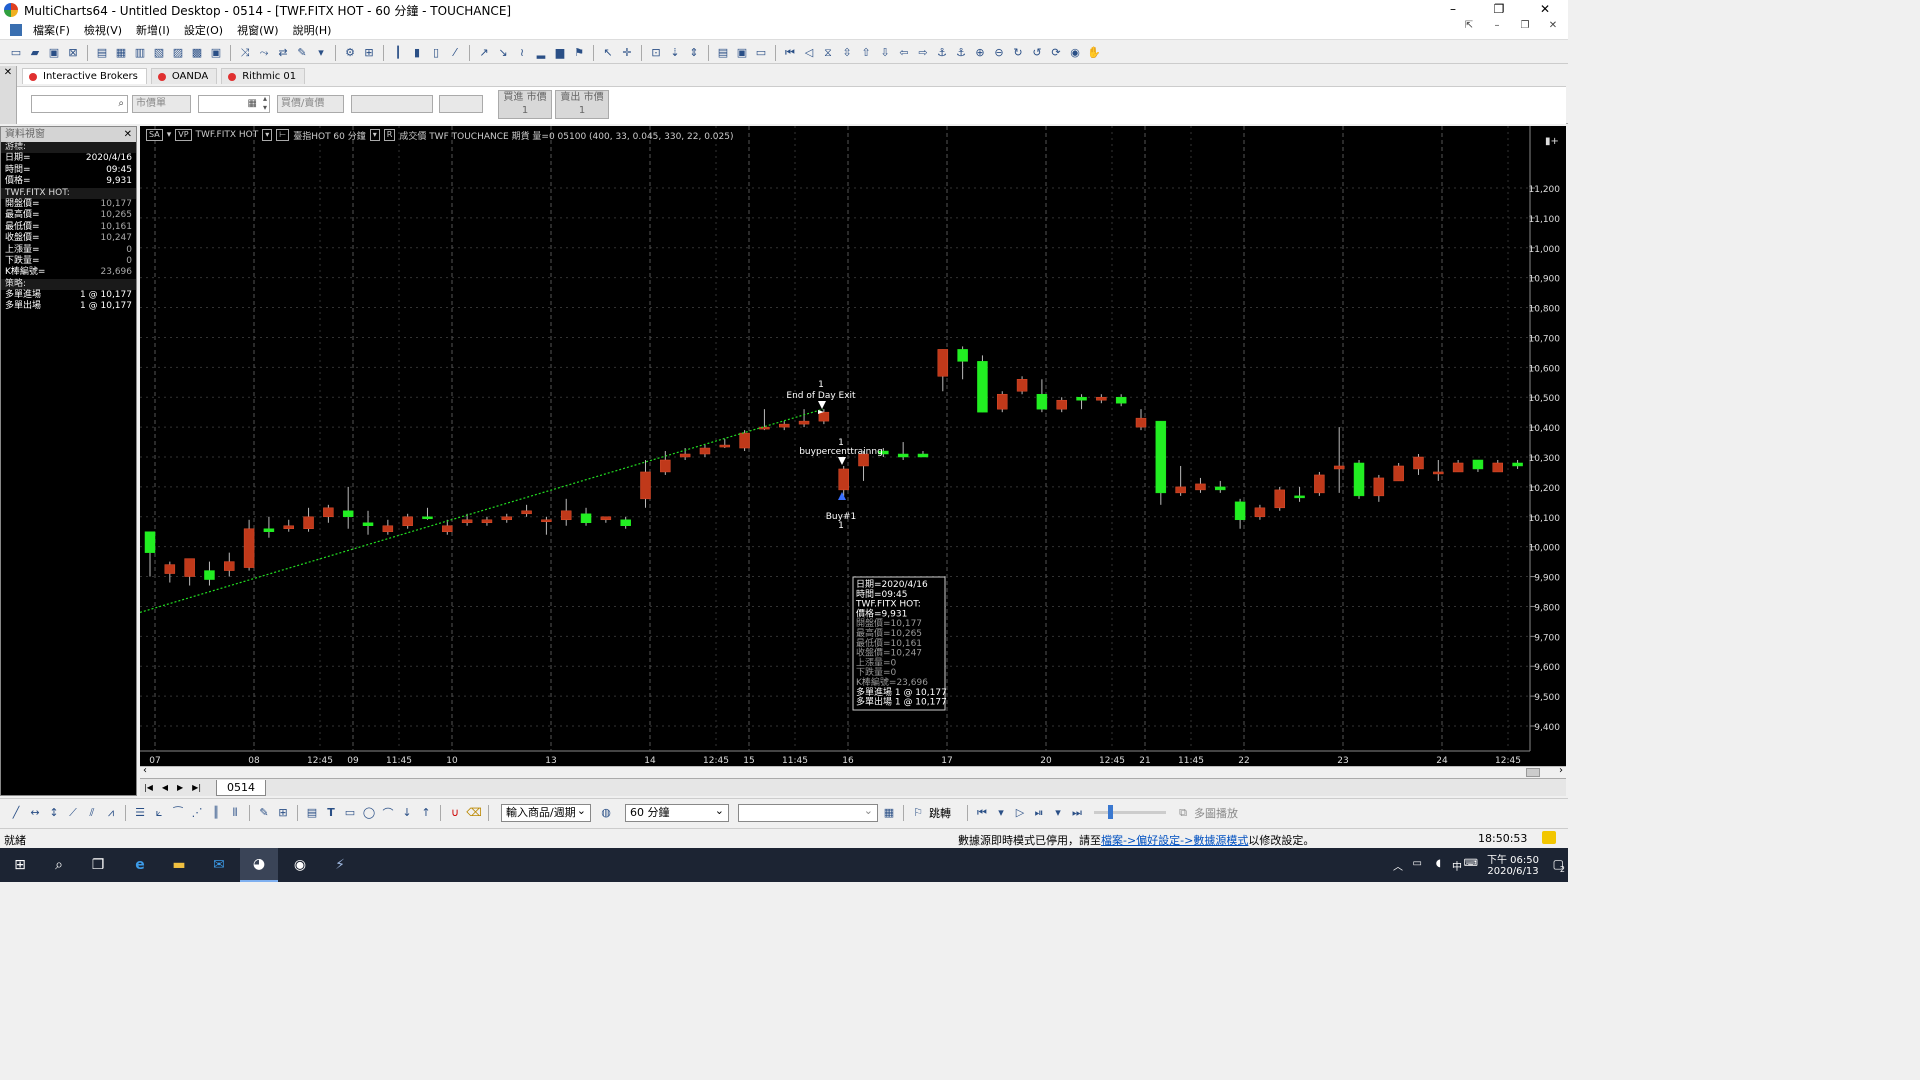 This screenshot has height=1080, width=1920. What do you see at coordinates (1457, 865) in the screenshot?
I see `ime-indicator: 中` at bounding box center [1457, 865].